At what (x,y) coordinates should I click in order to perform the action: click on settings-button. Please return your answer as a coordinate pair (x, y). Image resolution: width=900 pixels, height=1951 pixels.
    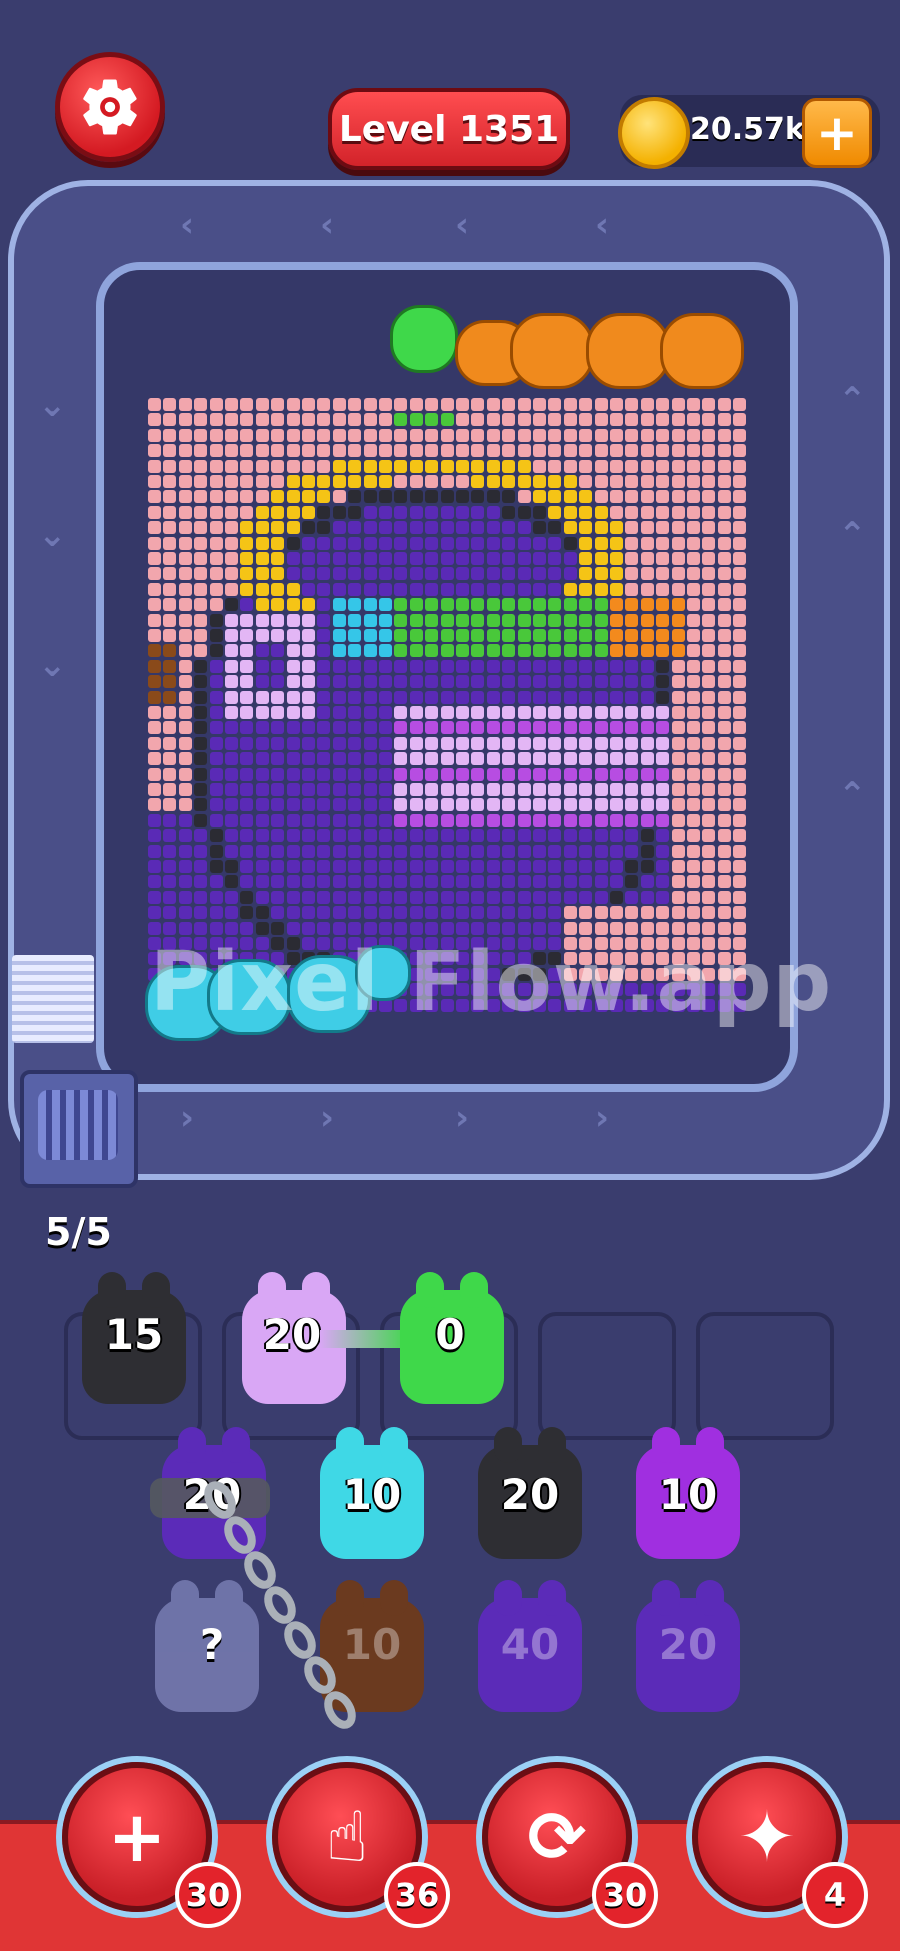
    Looking at the image, I should click on (110, 107).